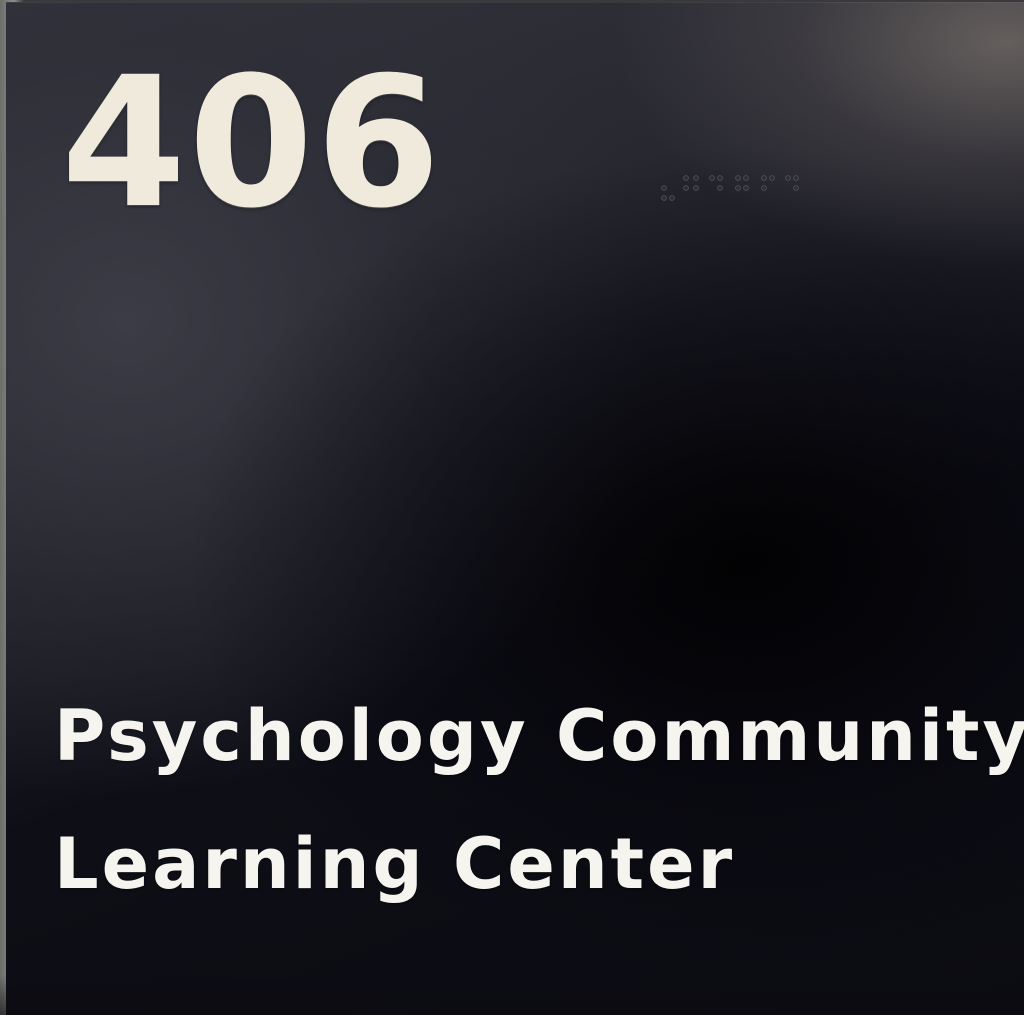 The image size is (1024, 1015). What do you see at coordinates (395, 864) in the screenshot?
I see `room-name-line-2: Learning Center` at bounding box center [395, 864].